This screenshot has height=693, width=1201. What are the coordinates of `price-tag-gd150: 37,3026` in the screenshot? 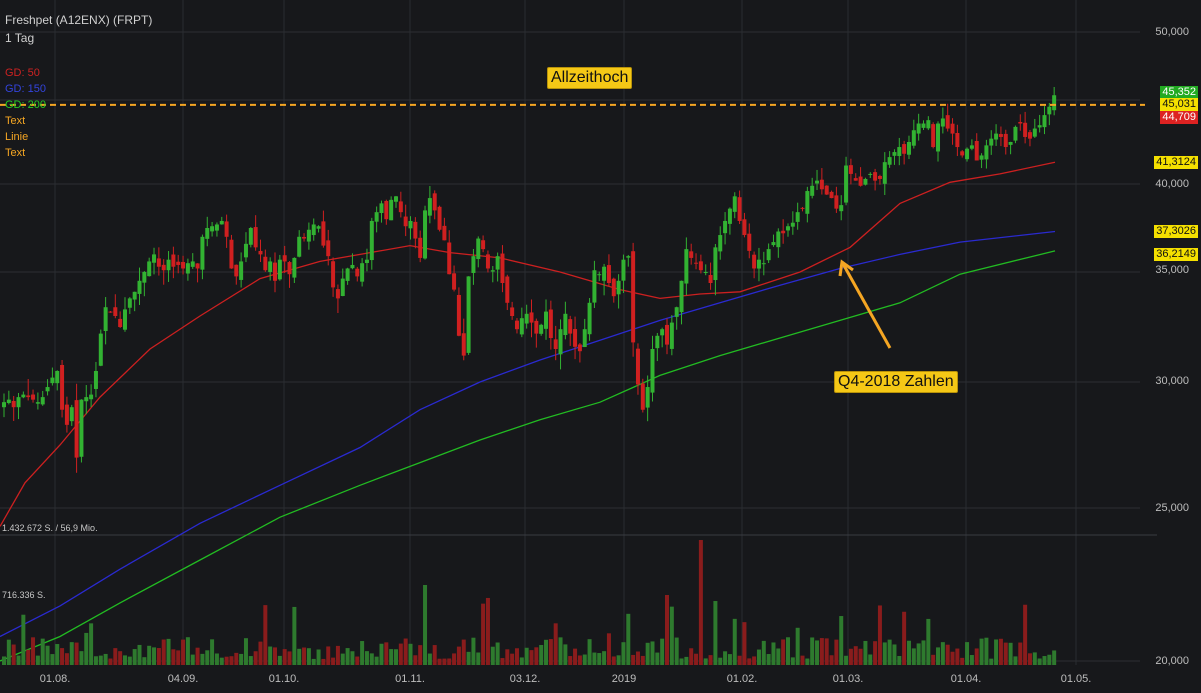 It's located at (1176, 231).